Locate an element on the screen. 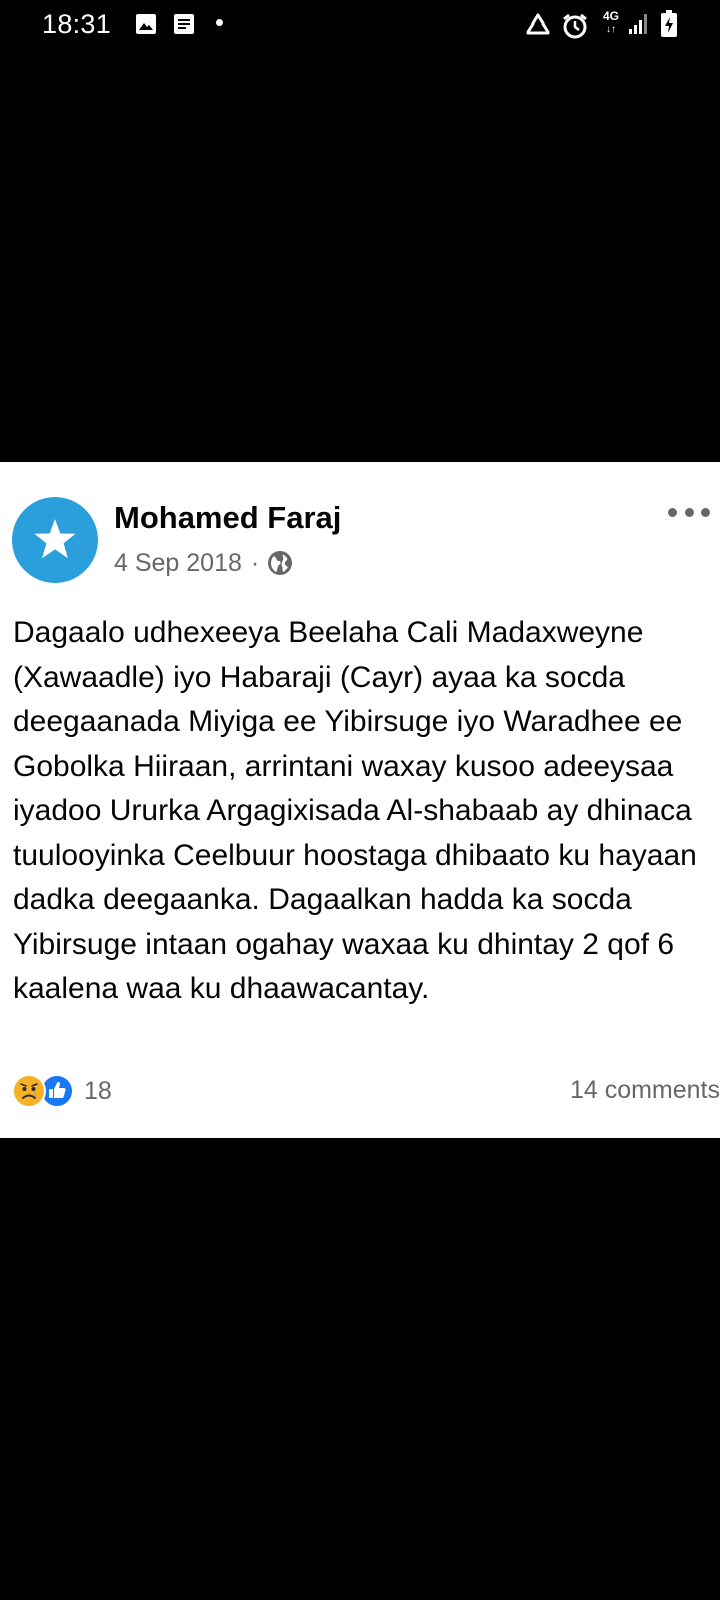 The width and height of the screenshot is (720, 1600). sad-reaction-icon is located at coordinates (29, 1091).